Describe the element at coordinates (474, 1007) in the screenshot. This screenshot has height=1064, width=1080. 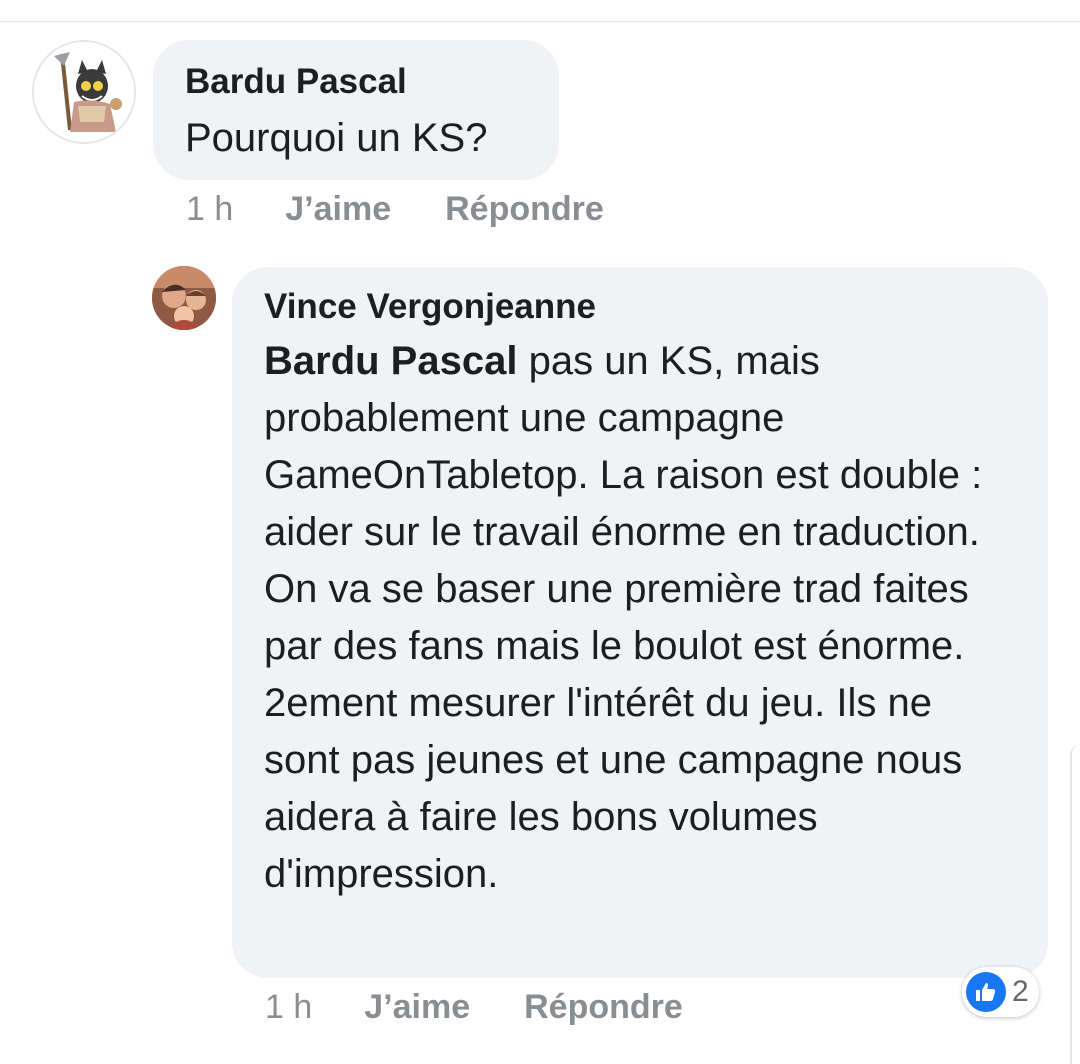
I see `reply-actions: 1 h J’aime Répondre` at that location.